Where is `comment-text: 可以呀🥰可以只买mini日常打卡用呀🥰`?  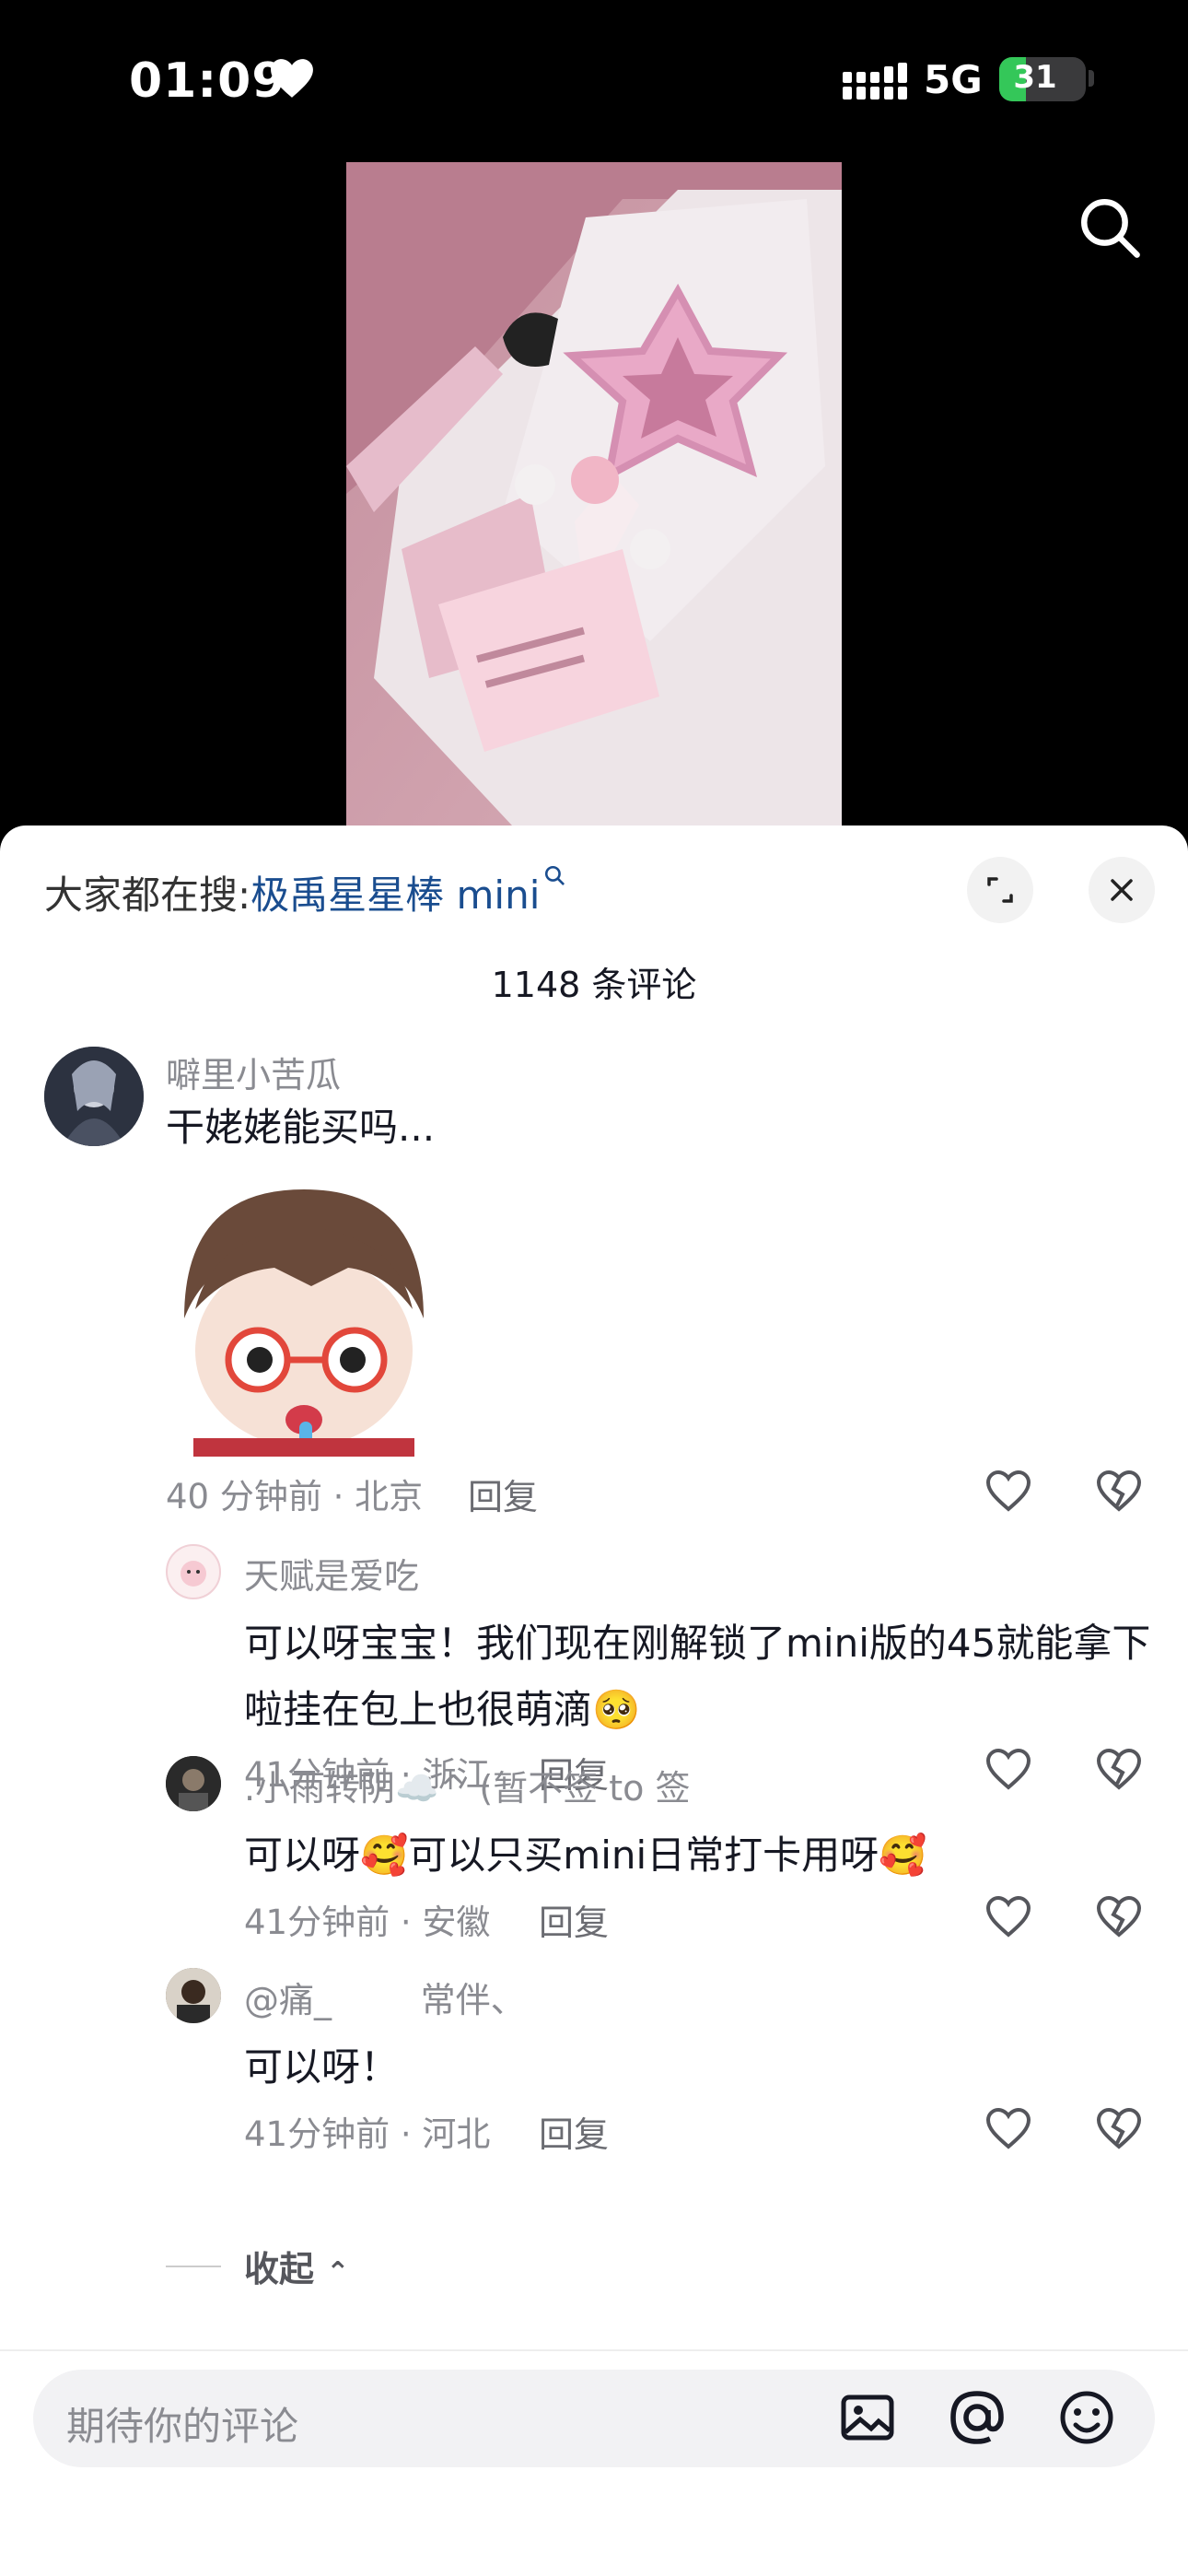 comment-text: 可以呀🥰可以只买mini日常打卡用呀🥰 is located at coordinates (585, 1855).